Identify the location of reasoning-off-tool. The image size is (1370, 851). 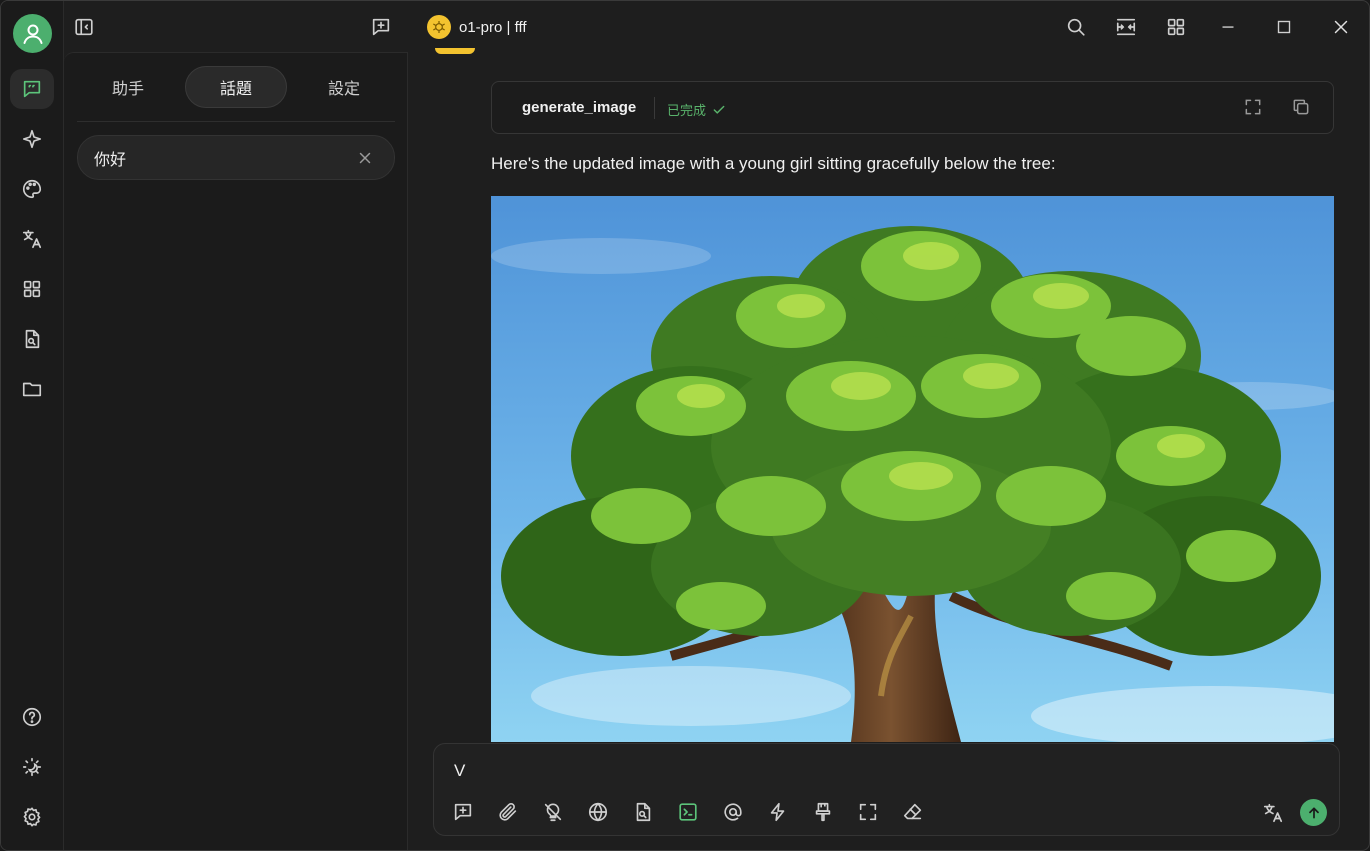
(553, 812).